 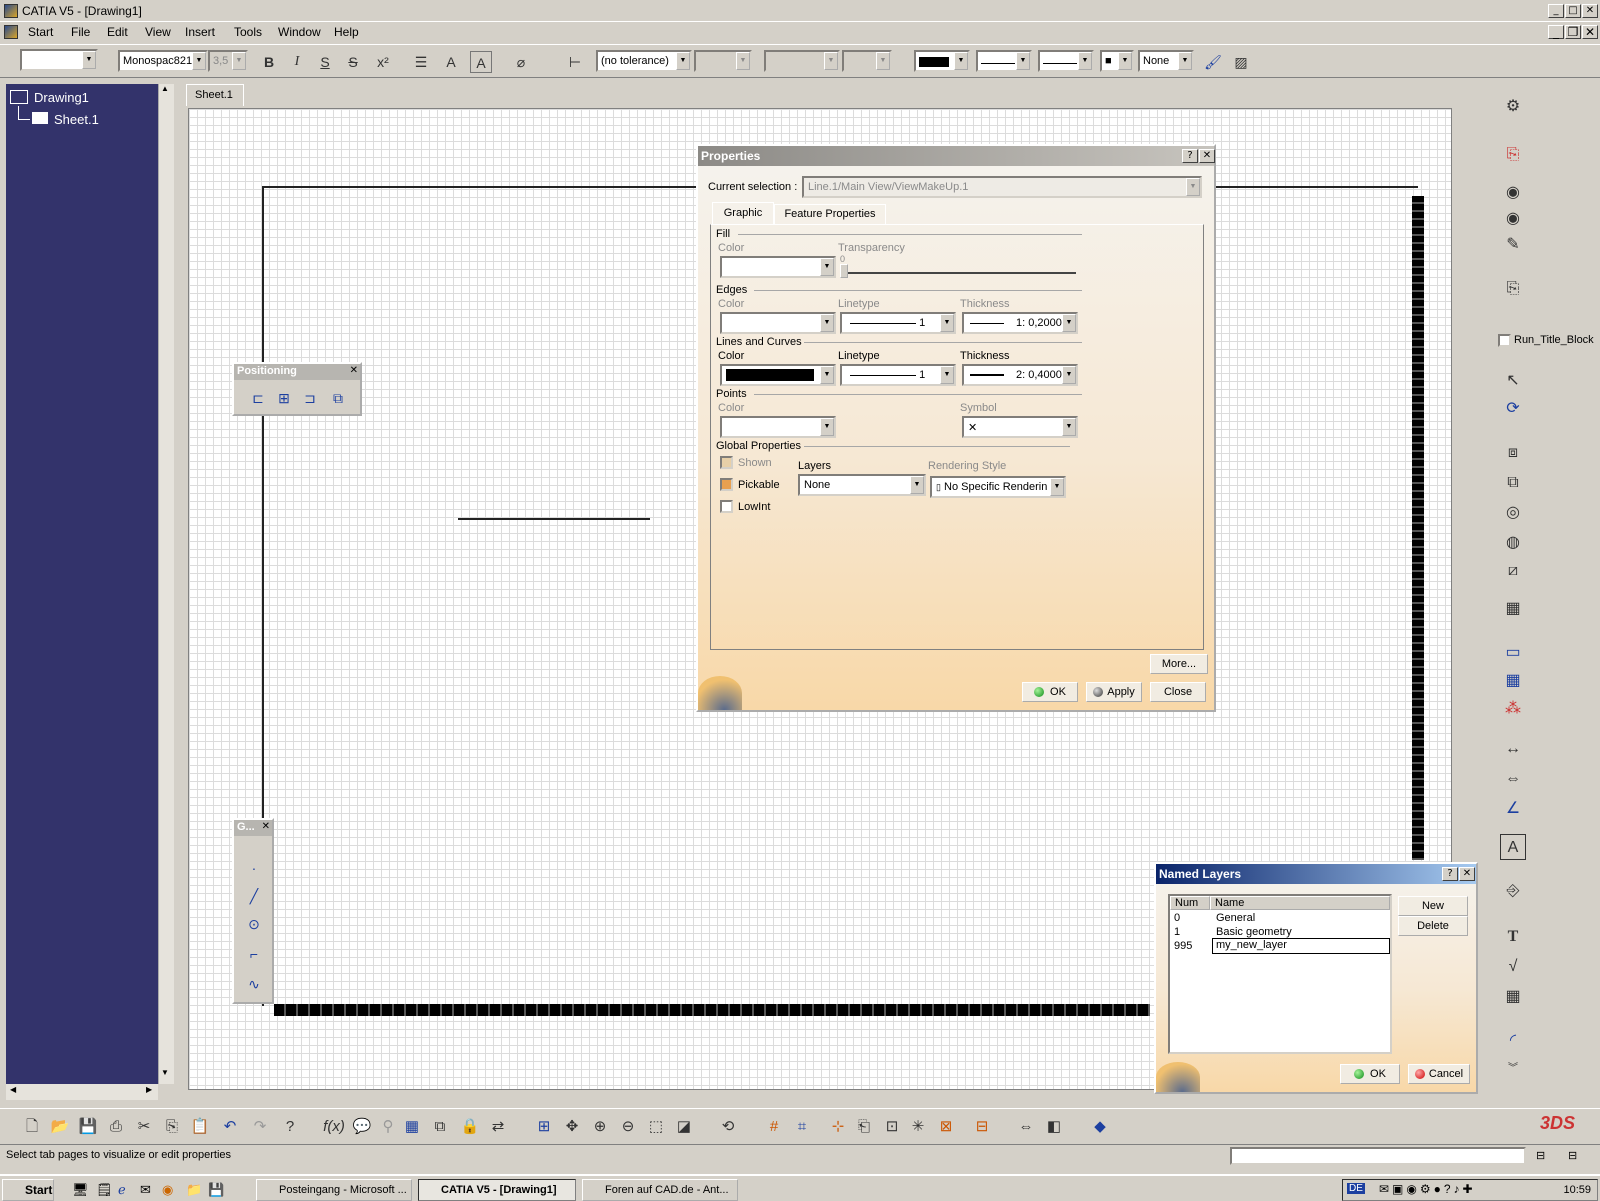 I want to click on desktop-icon: 🖥, so click(x=80, y=1190).